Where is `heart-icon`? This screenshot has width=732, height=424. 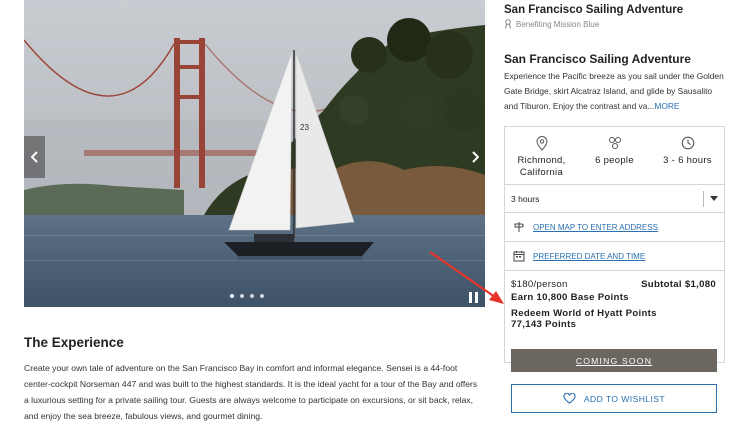 heart-icon is located at coordinates (569, 398).